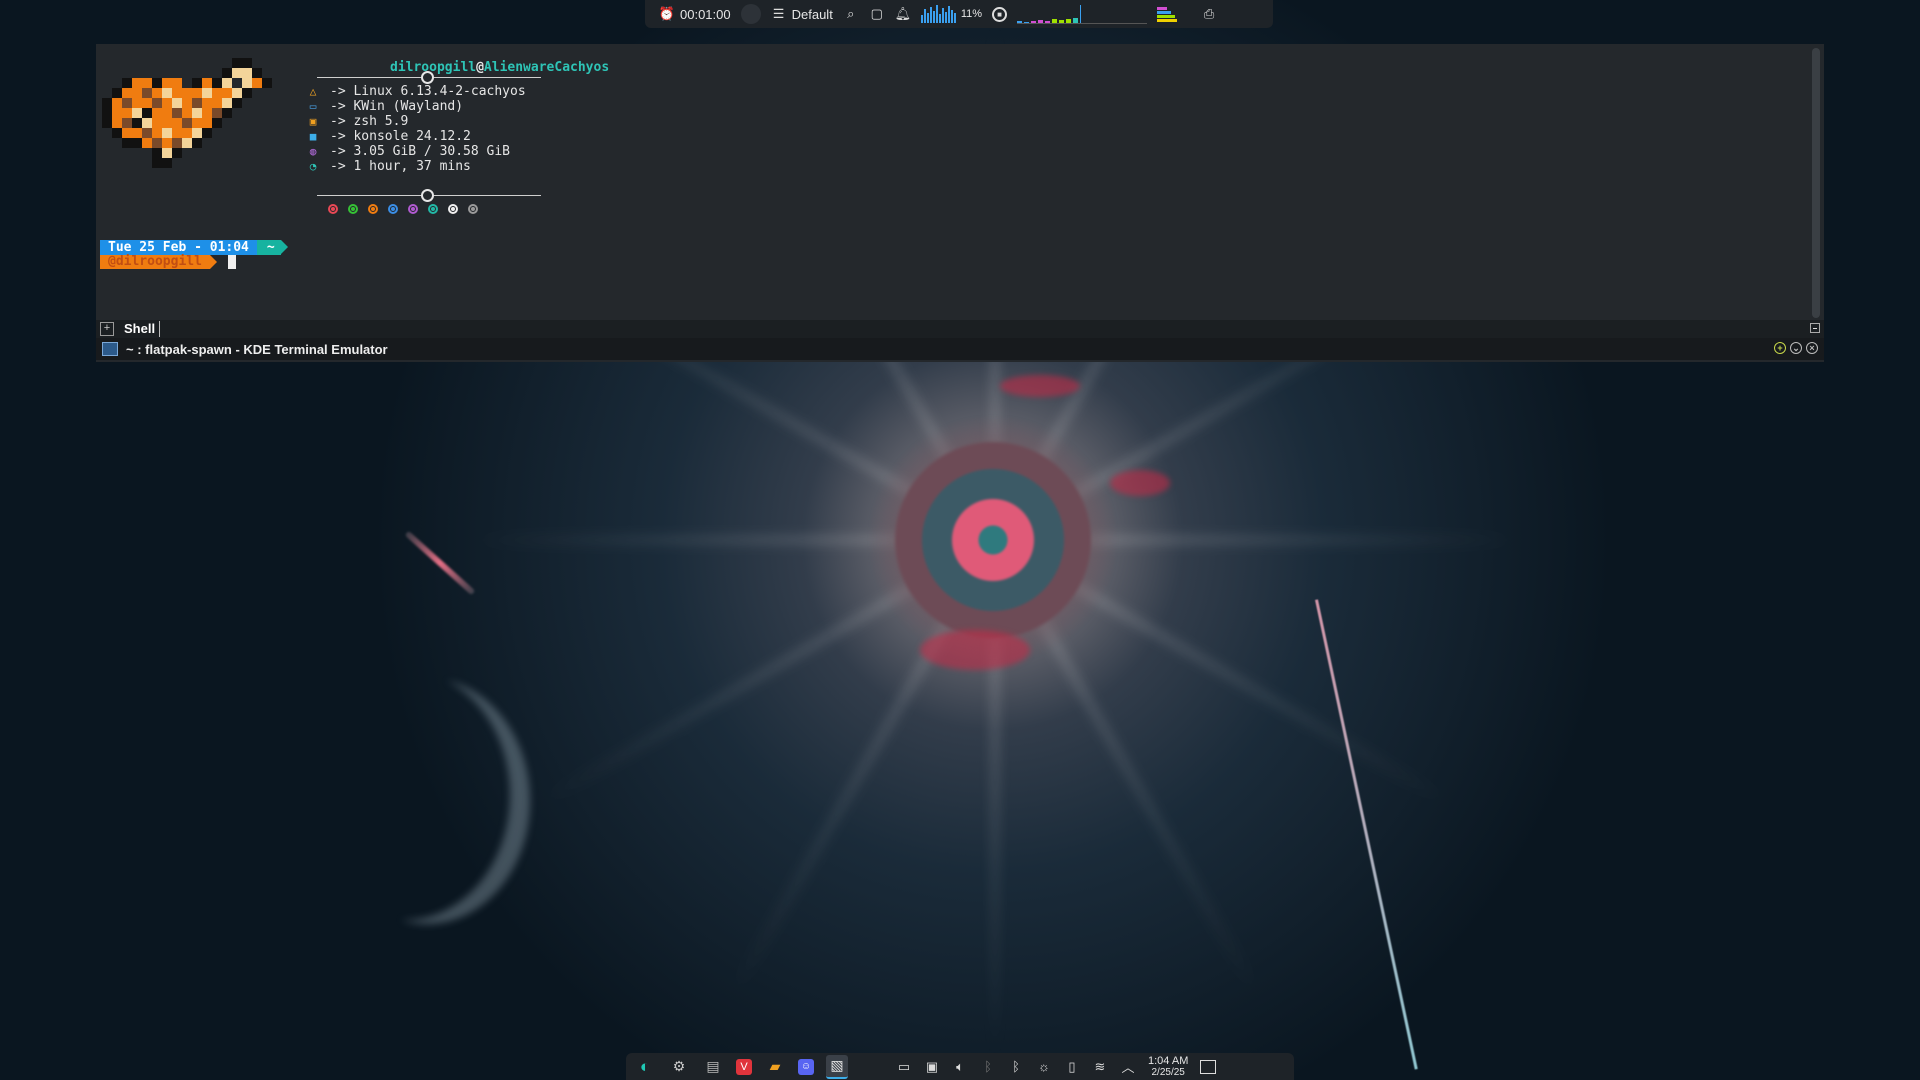  Describe the element at coordinates (750, 14) in the screenshot. I see `moon-icon` at that location.